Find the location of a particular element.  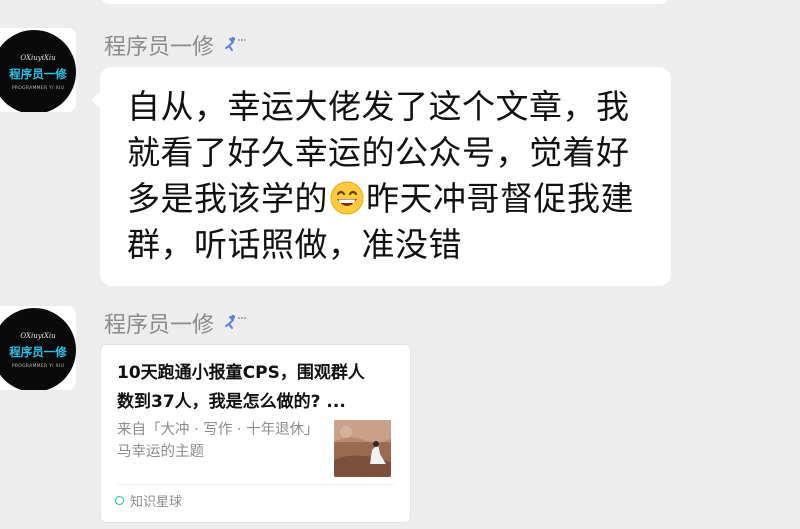

card-description: 来自「大冲 · 写作 · 十年退休」马幸运的主题 is located at coordinates (218, 441).